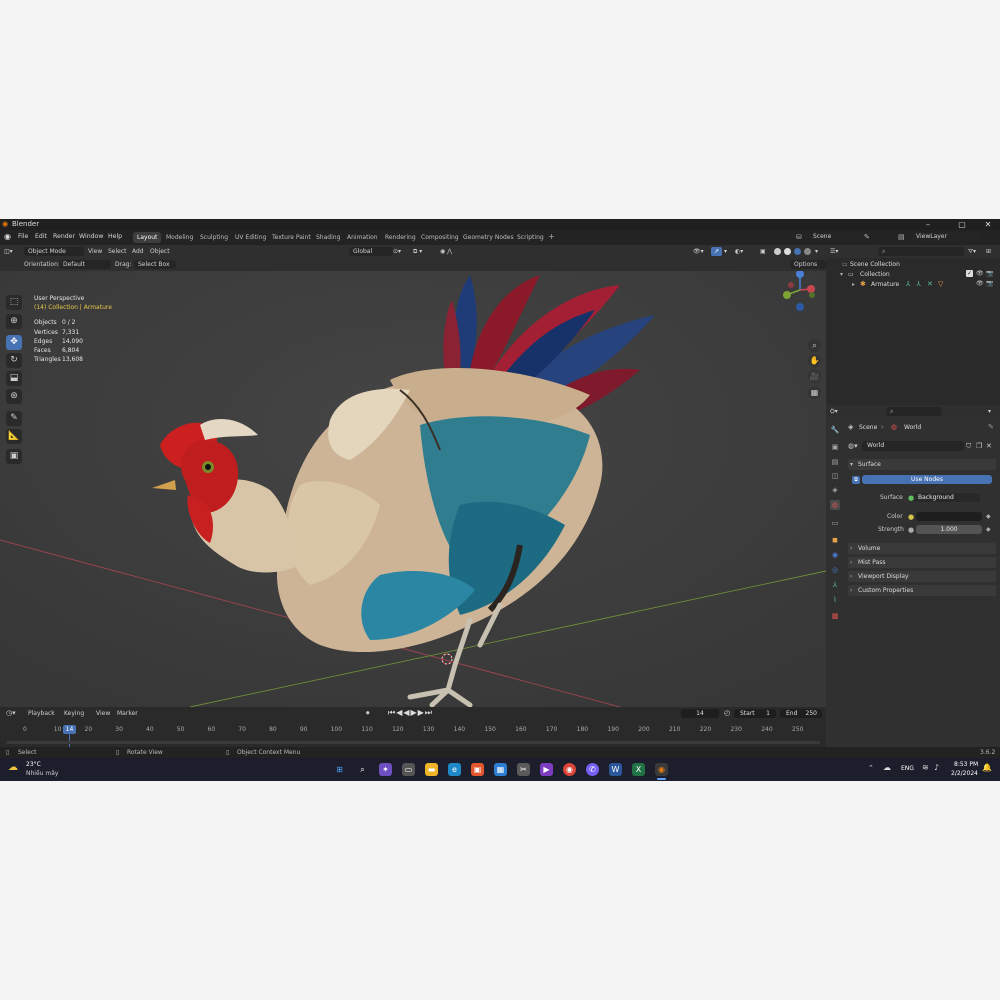  I want to click on menu-keying: Keying, so click(74, 713).